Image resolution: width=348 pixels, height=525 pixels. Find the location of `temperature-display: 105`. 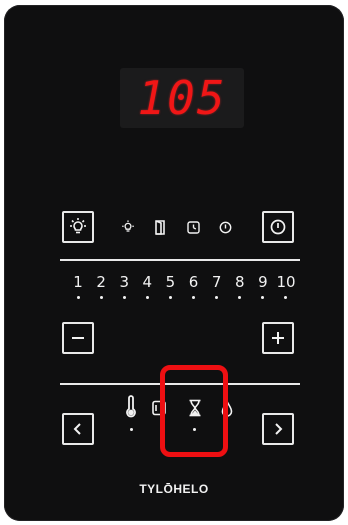

temperature-display: 105 is located at coordinates (182, 98).